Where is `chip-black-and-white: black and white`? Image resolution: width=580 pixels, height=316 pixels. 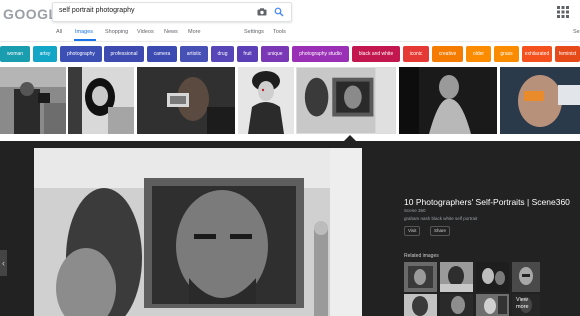
chip-black-and-white: black and white is located at coordinates (376, 54).